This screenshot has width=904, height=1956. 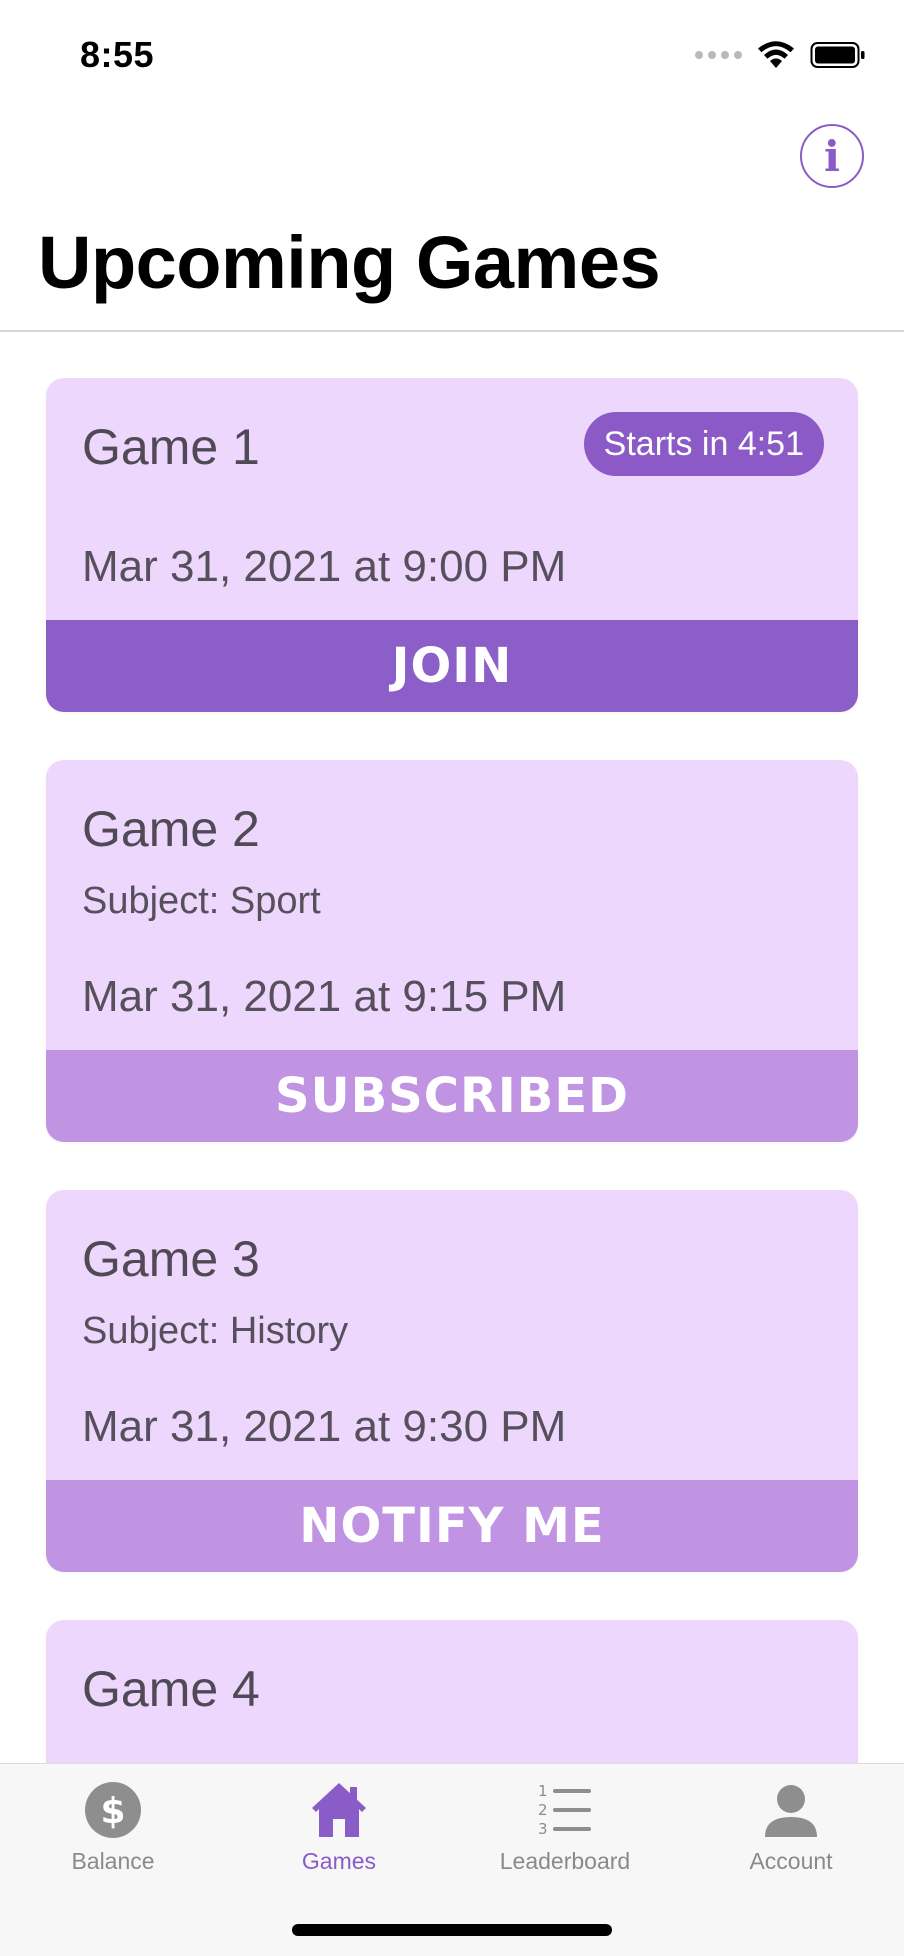 I want to click on tab-label: Account, so click(x=791, y=1861).